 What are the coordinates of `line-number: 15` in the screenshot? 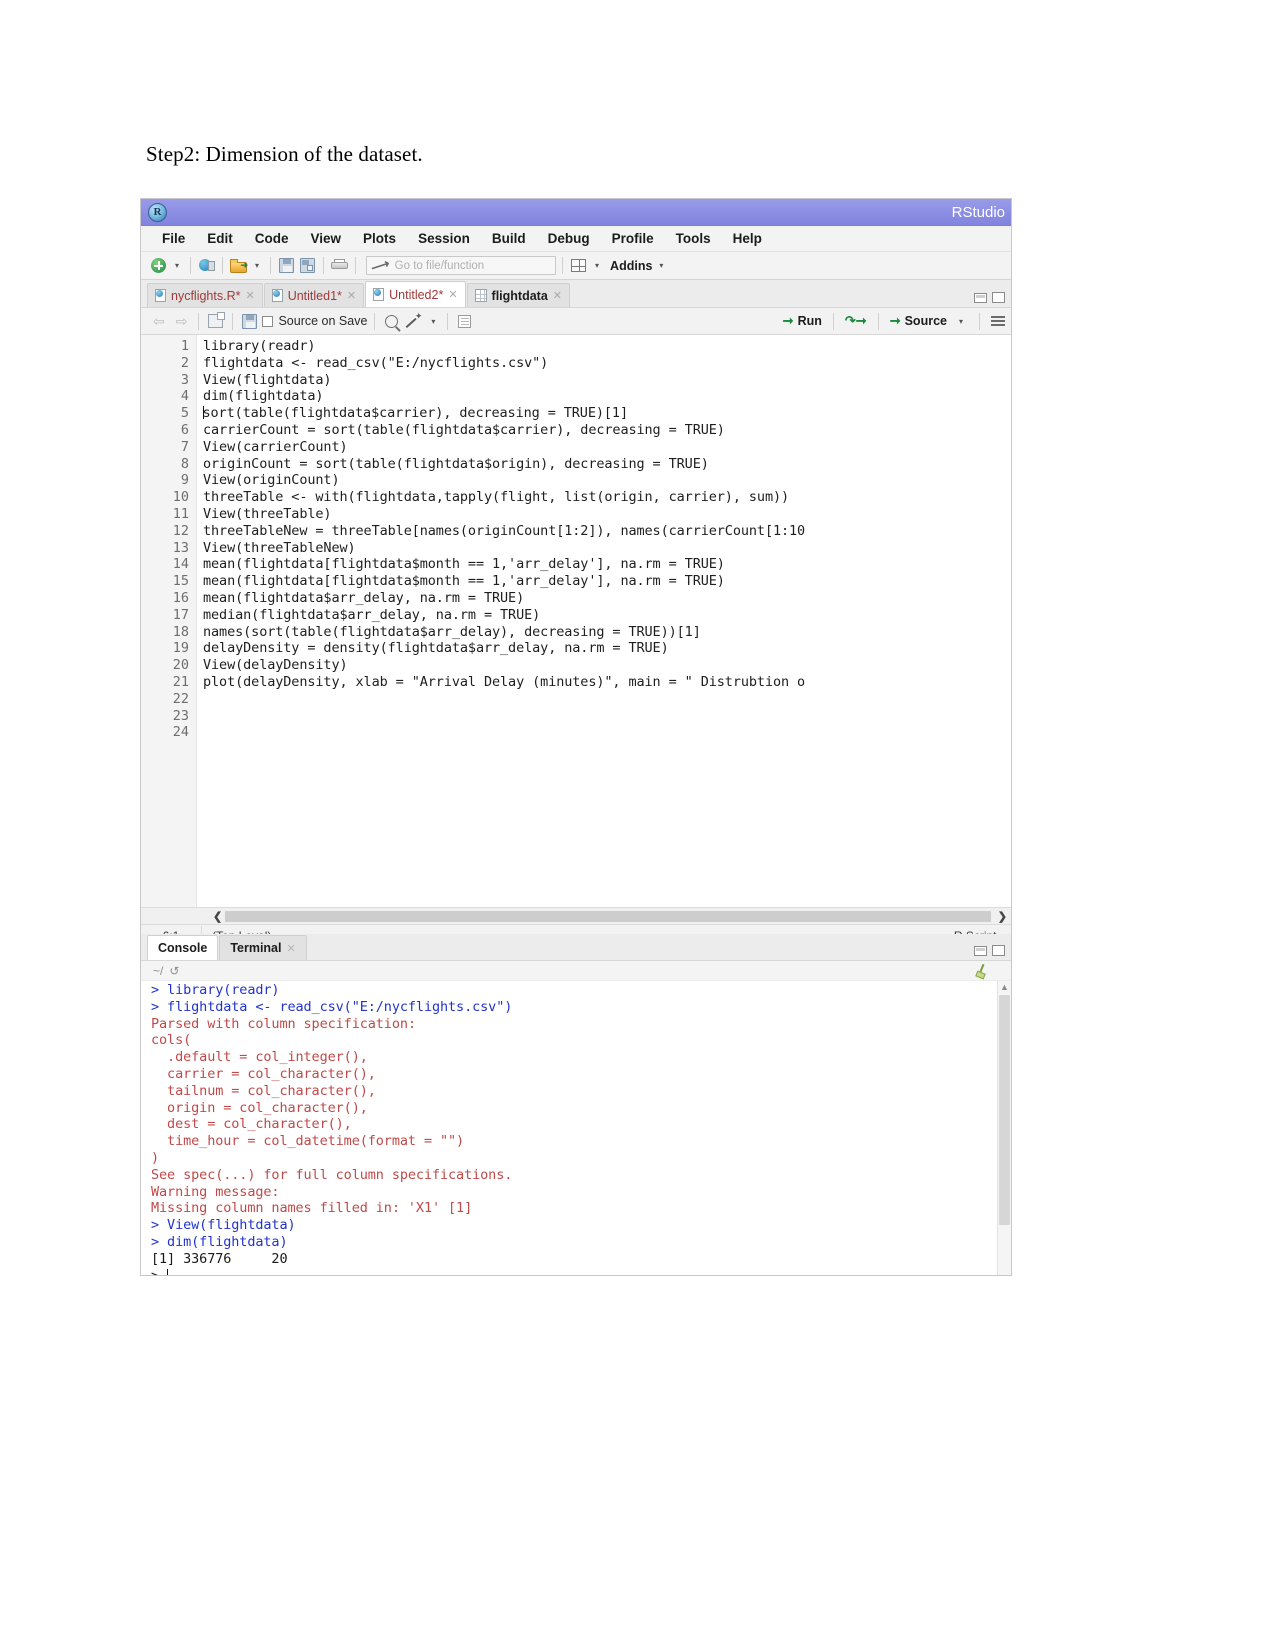 It's located at (180, 581).